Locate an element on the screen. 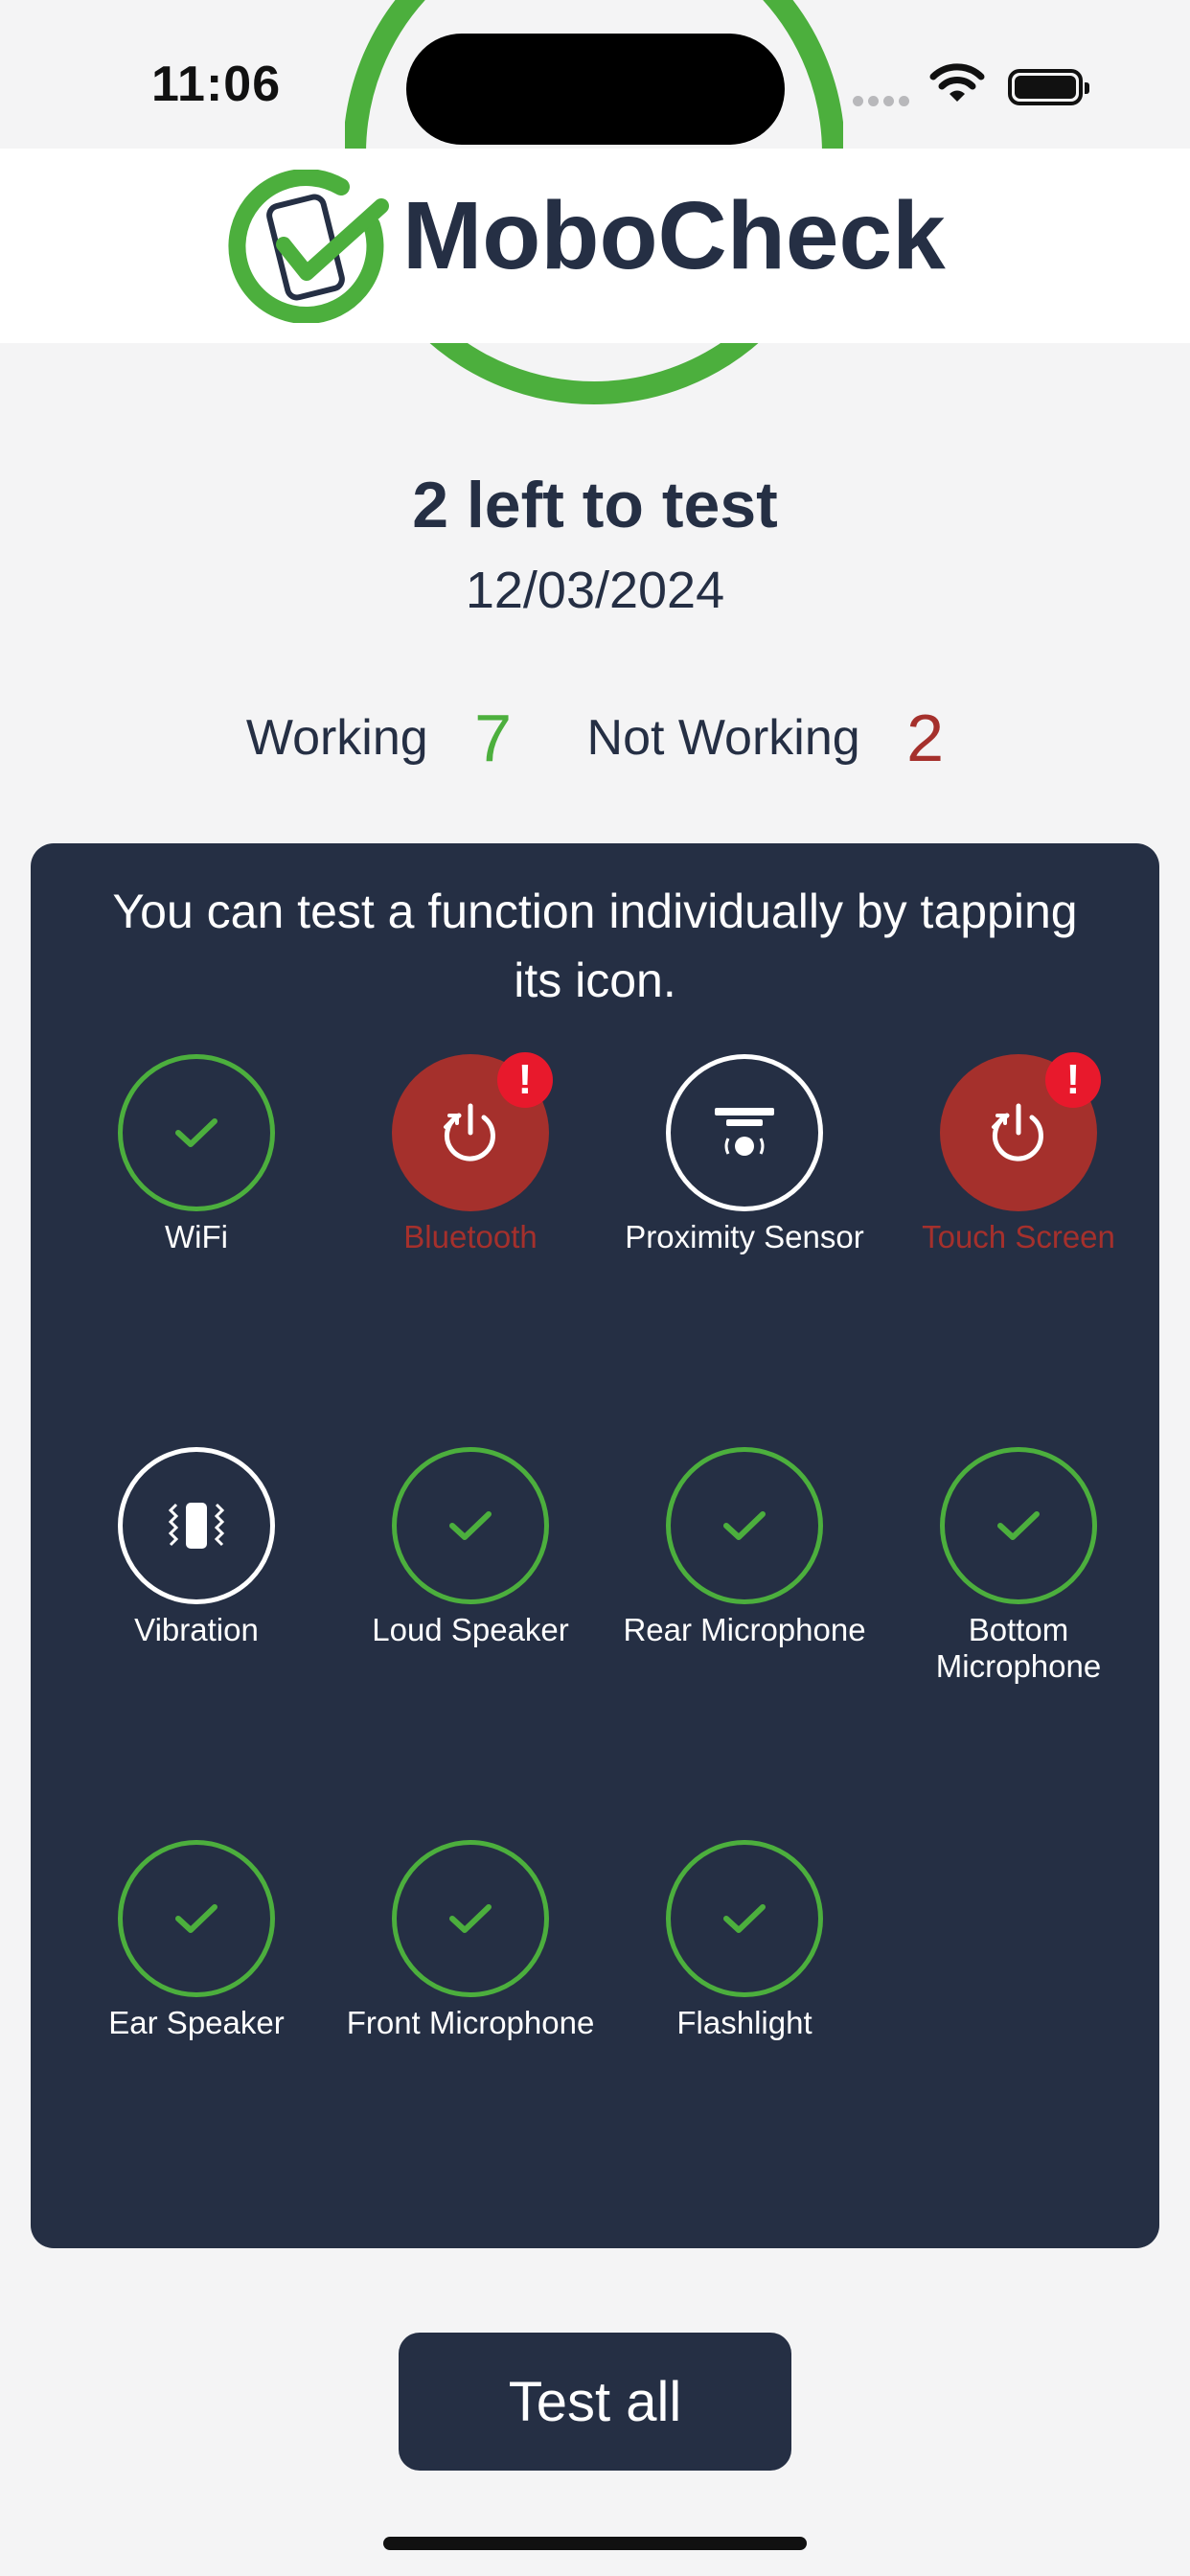  brand-name: MoboCheck is located at coordinates (674, 235).